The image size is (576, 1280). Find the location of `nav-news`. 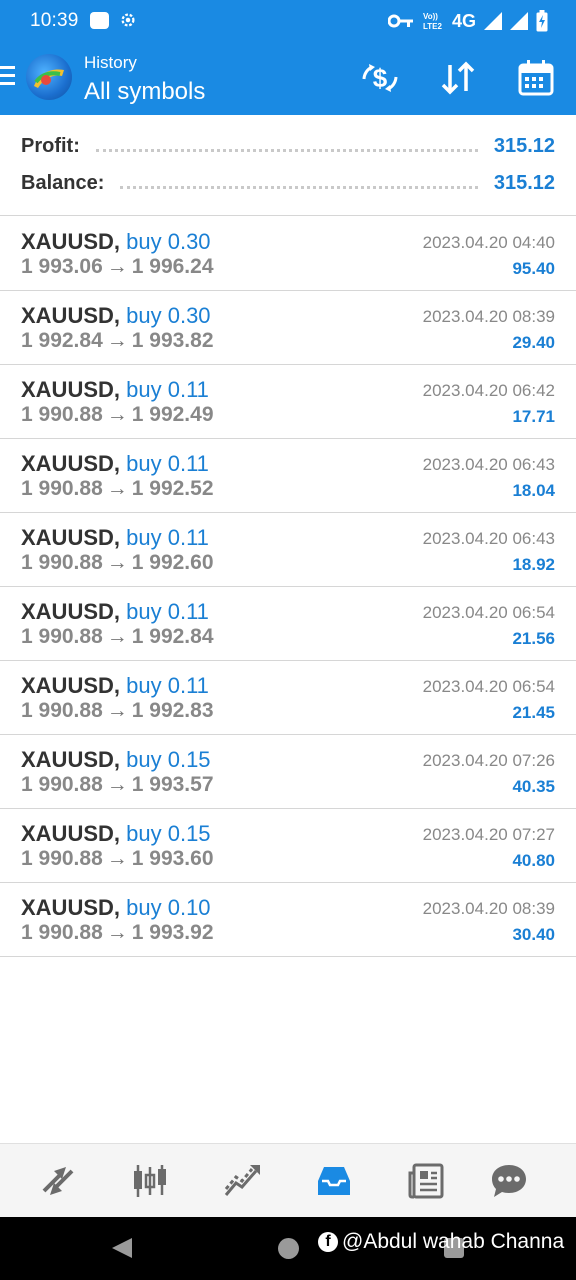

nav-news is located at coordinates (426, 1181).